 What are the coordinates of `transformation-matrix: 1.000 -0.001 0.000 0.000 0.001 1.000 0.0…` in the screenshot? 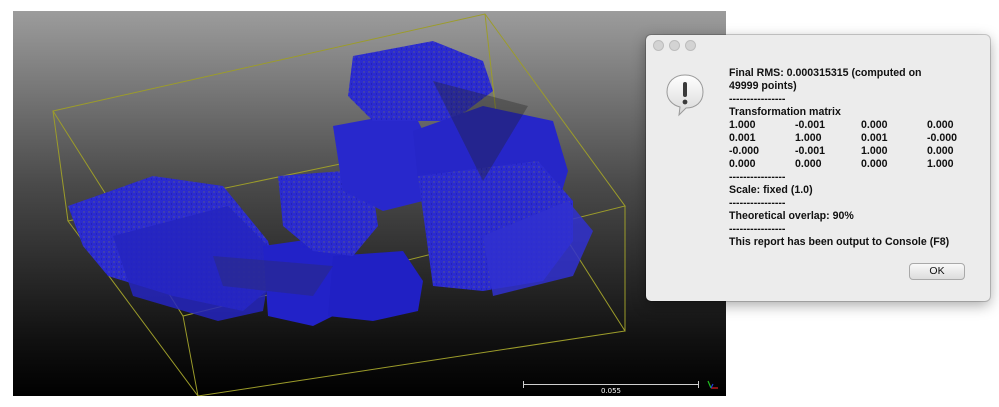 It's located at (854, 145).